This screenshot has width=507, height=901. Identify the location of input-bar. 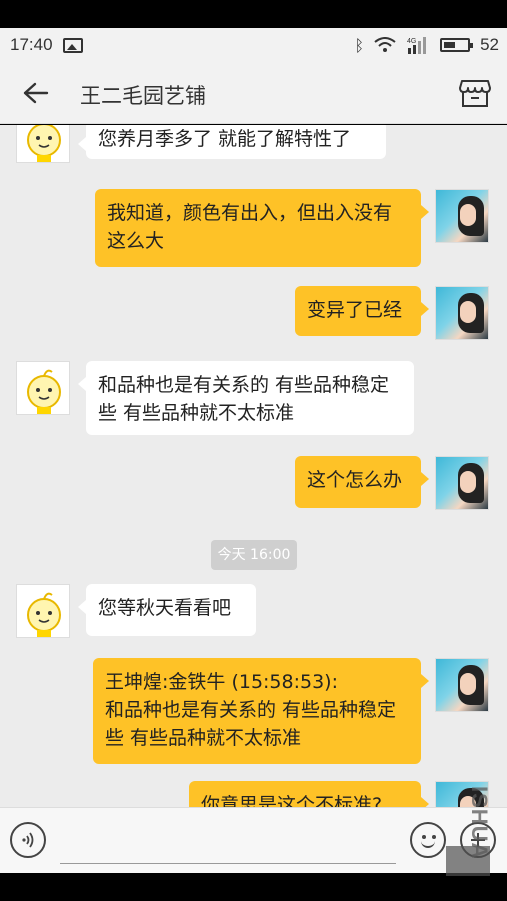
(253, 840).